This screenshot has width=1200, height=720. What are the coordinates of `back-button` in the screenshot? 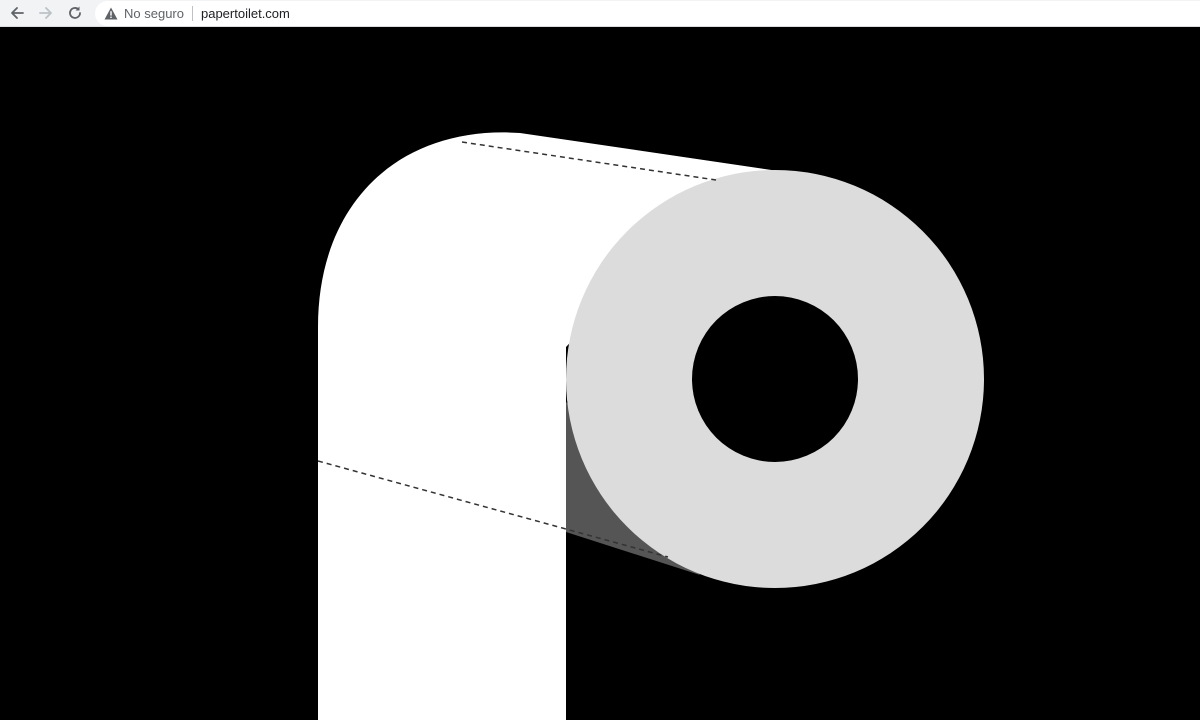 It's located at (17, 13).